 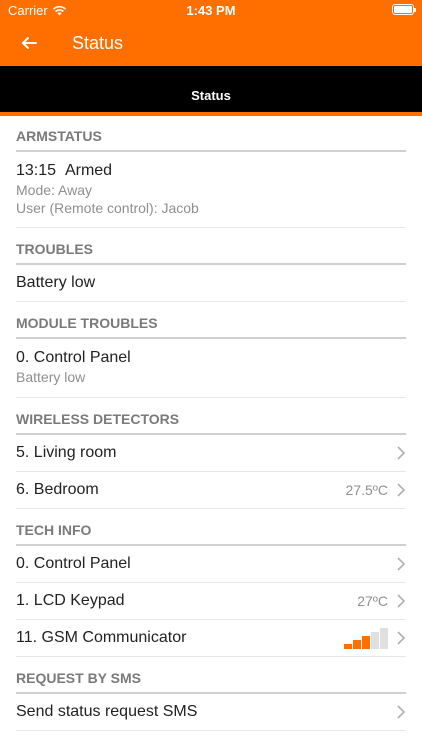 What do you see at coordinates (57, 489) in the screenshot?
I see `detector-title: 6. Bedroom` at bounding box center [57, 489].